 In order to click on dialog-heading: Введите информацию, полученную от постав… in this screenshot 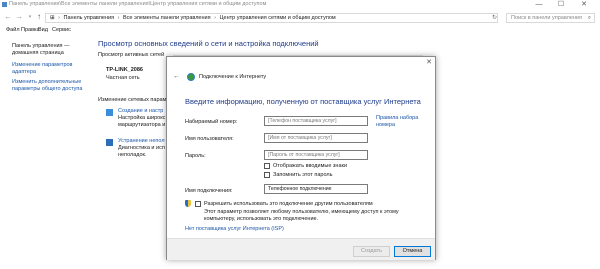, I will do `click(303, 101)`.